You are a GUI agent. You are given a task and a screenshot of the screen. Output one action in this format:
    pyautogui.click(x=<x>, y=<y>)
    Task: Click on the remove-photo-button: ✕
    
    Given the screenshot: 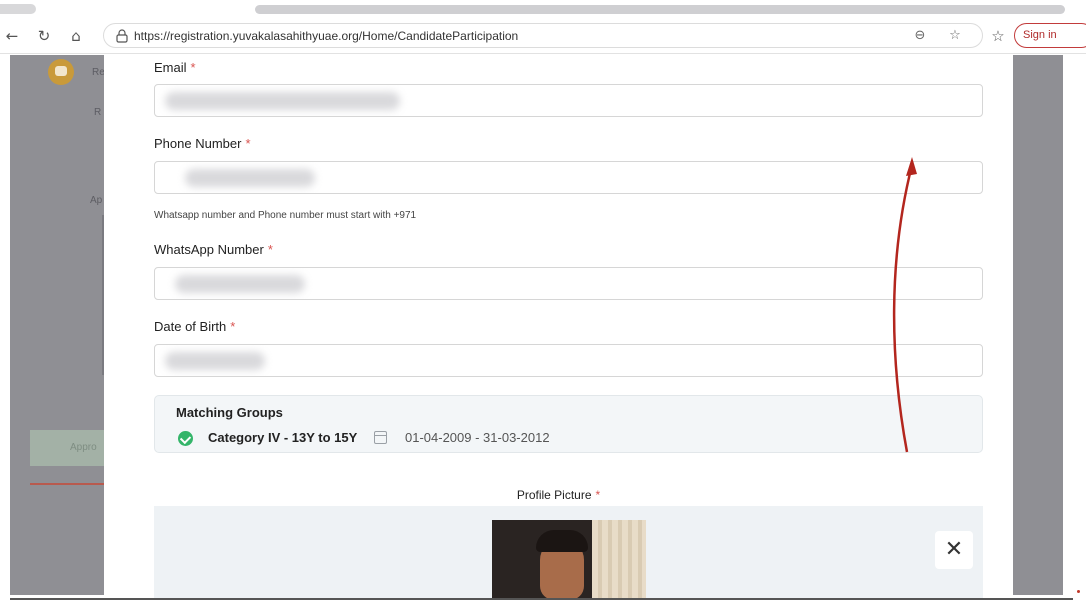 What is the action you would take?
    pyautogui.click(x=954, y=550)
    